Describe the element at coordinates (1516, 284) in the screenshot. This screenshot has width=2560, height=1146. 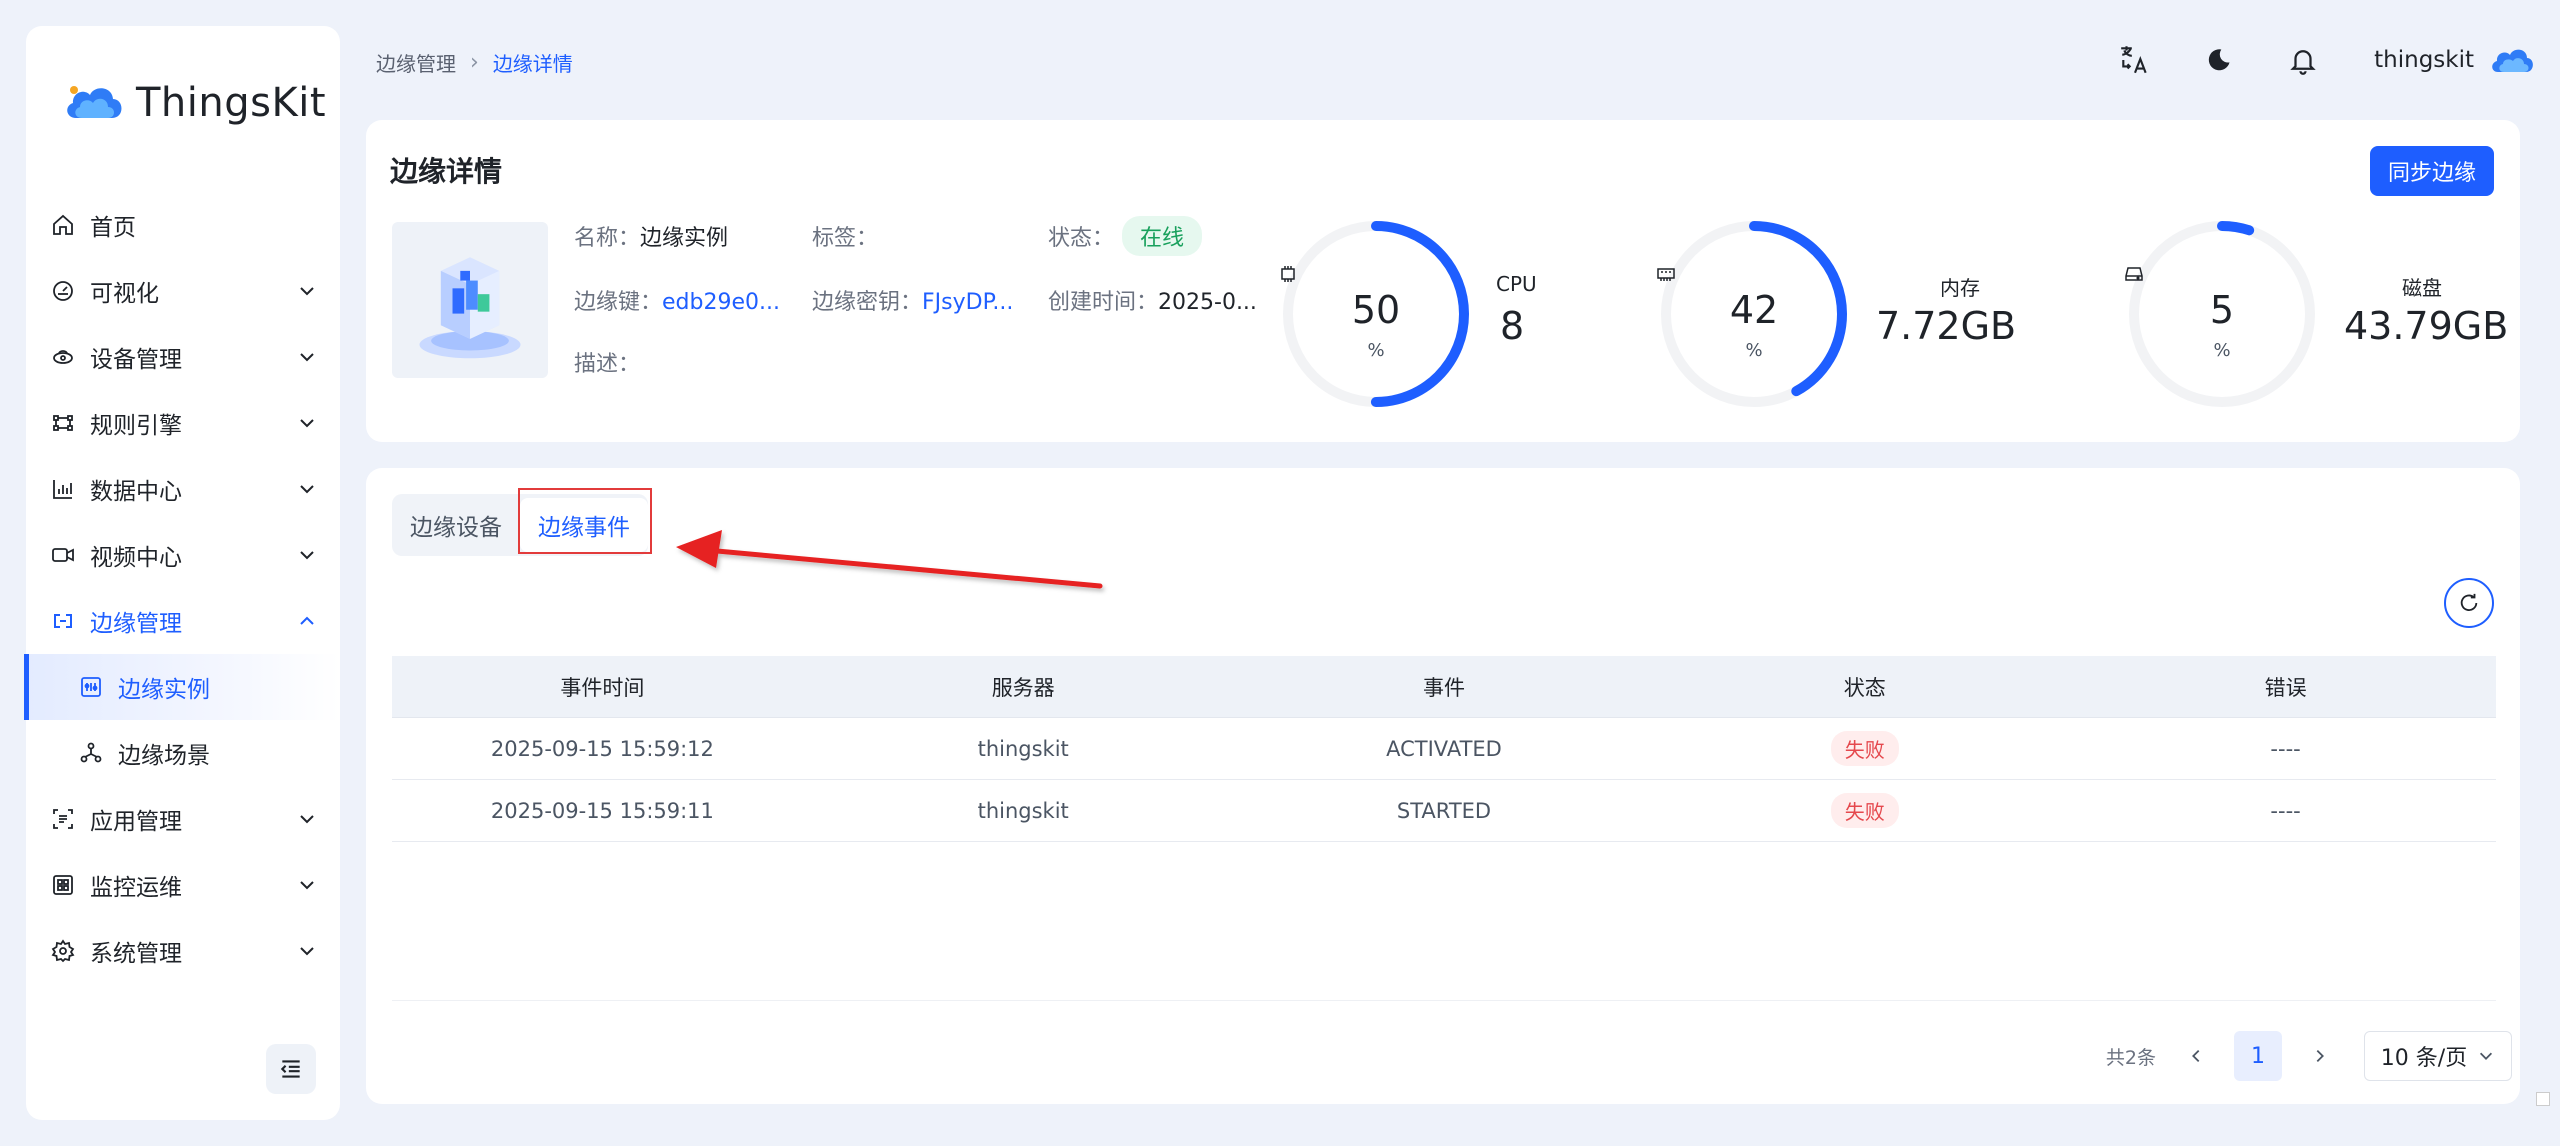
I see `cpu-label: CPU` at that location.